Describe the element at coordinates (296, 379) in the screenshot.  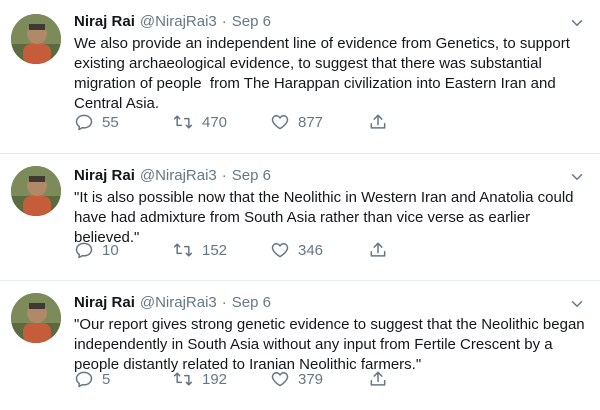
I see `like-button: 379` at that location.